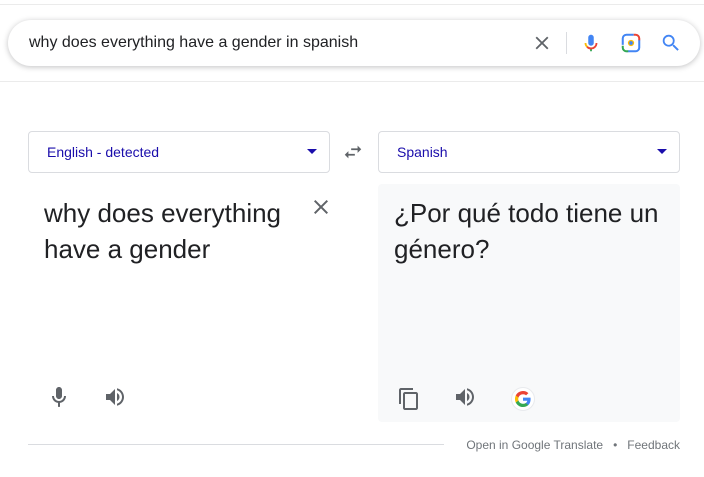 This screenshot has height=477, width=704. I want to click on open-in-translate-link: Open in Google Translate, so click(534, 445).